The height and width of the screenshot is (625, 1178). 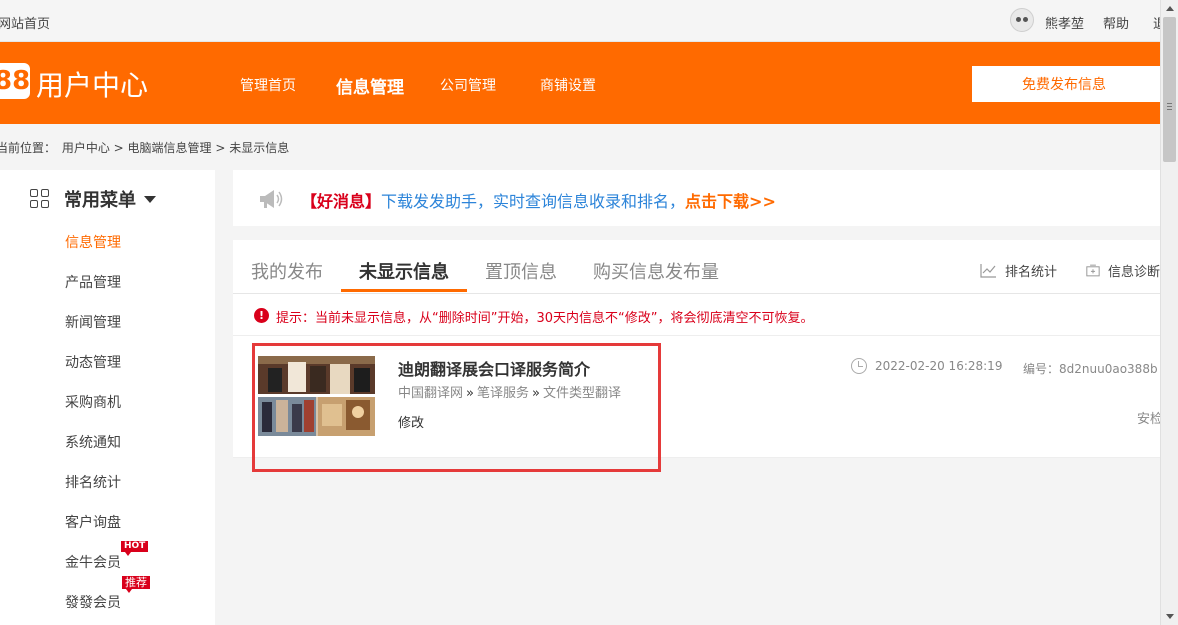 What do you see at coordinates (40, 199) in the screenshot?
I see `grid-menu-icon` at bounding box center [40, 199].